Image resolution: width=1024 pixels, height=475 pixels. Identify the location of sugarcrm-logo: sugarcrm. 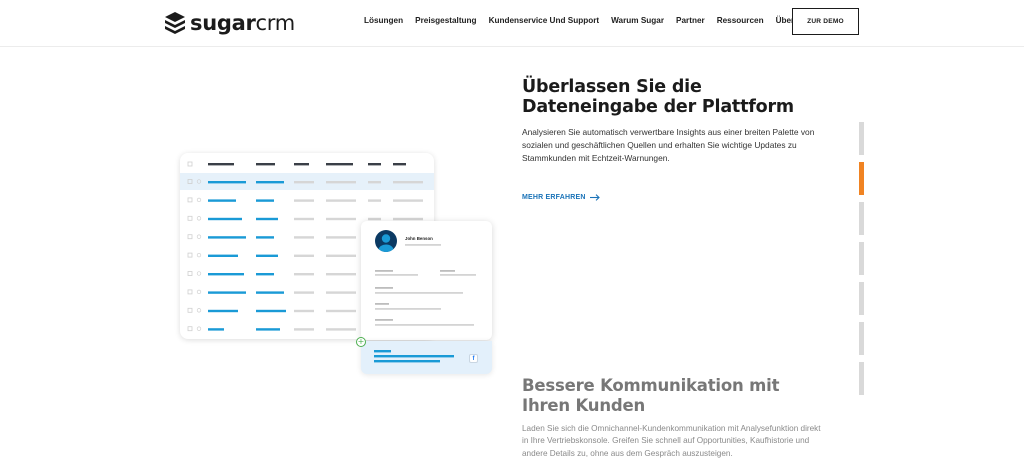
(229, 23).